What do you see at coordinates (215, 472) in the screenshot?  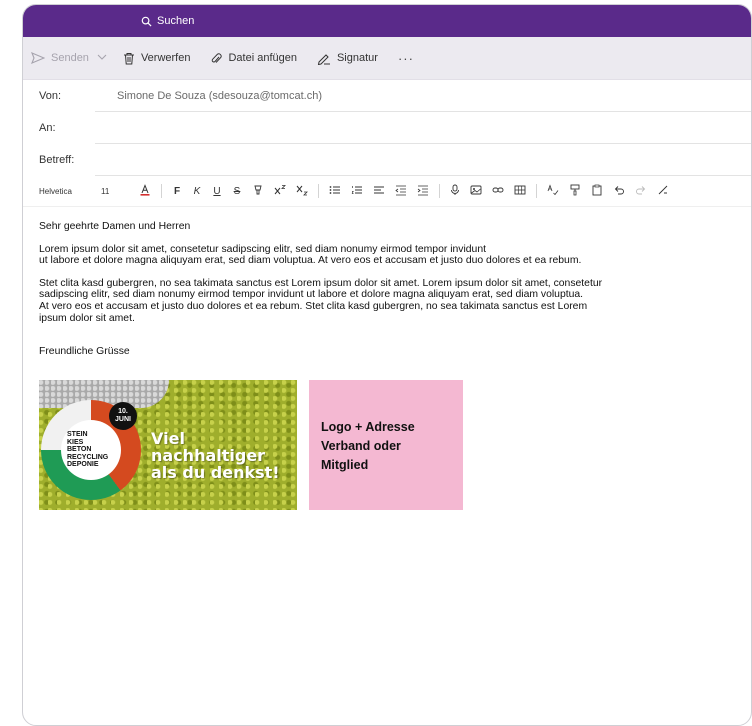 I see `slogan-line: als du denkst!` at bounding box center [215, 472].